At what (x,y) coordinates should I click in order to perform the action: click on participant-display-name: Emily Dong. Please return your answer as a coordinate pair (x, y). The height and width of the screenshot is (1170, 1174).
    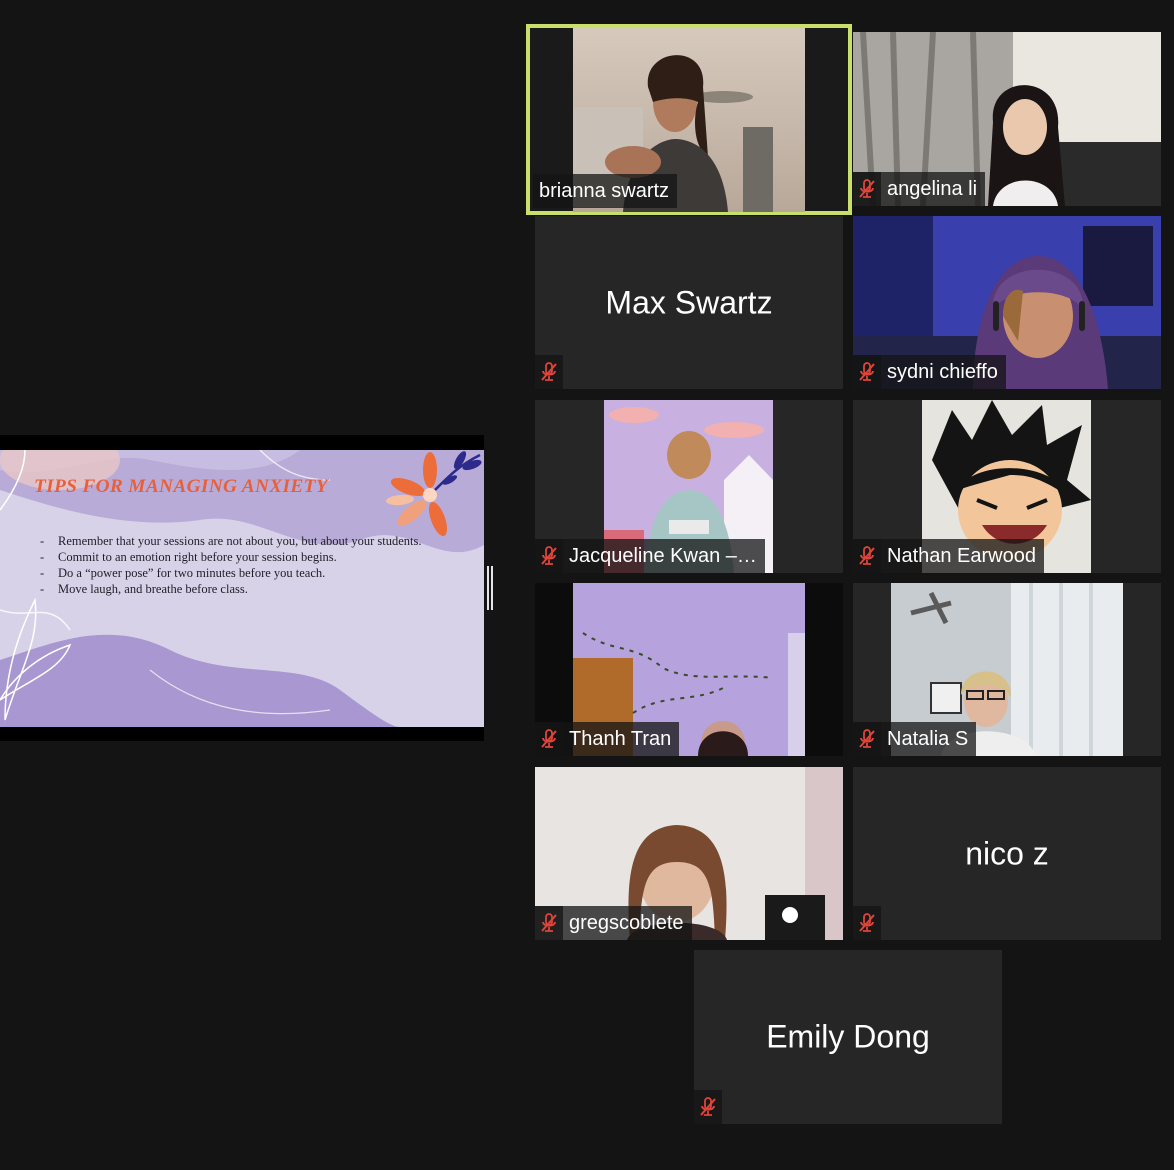
    Looking at the image, I should click on (848, 1036).